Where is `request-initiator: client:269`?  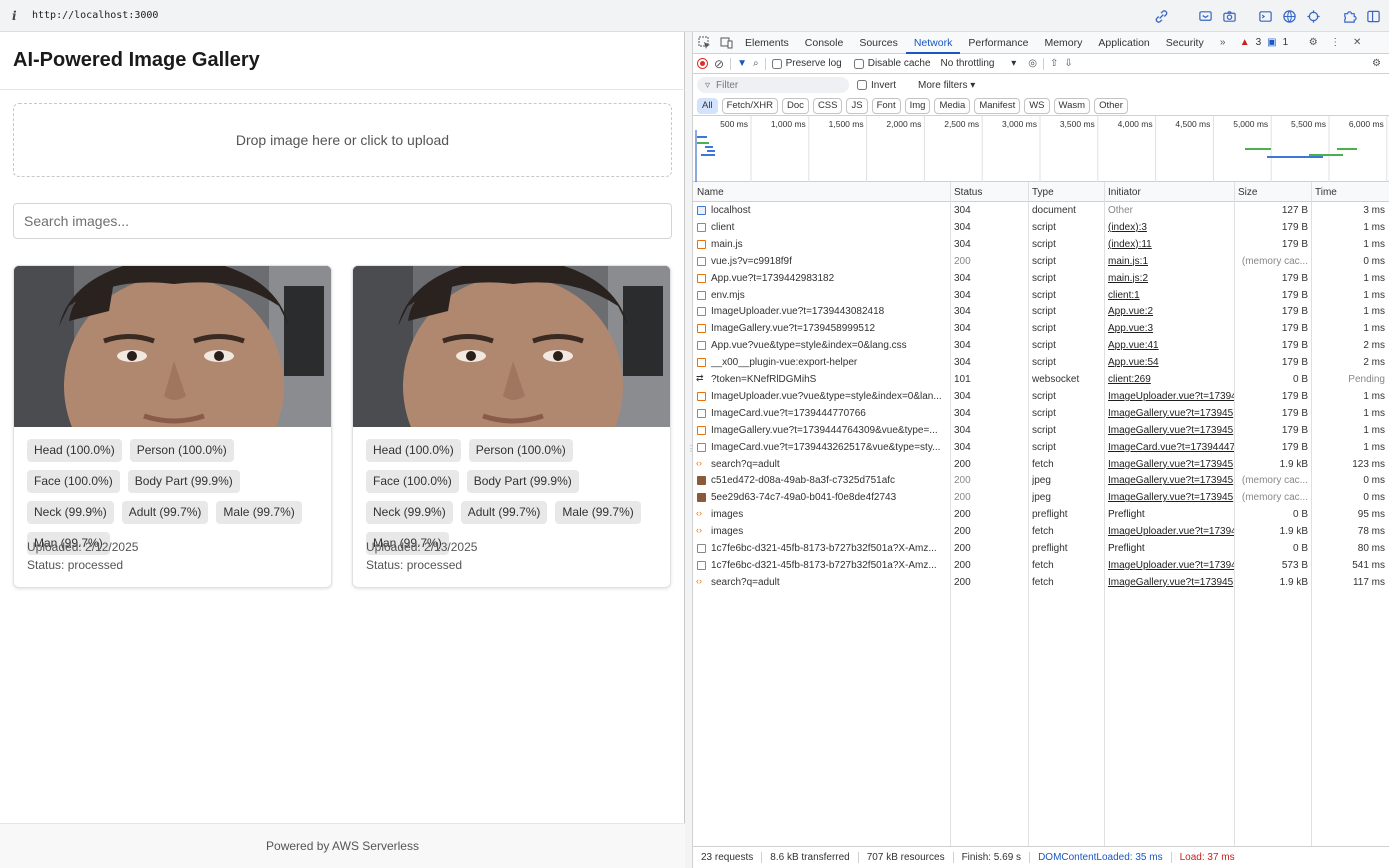 request-initiator: client:269 is located at coordinates (1171, 379).